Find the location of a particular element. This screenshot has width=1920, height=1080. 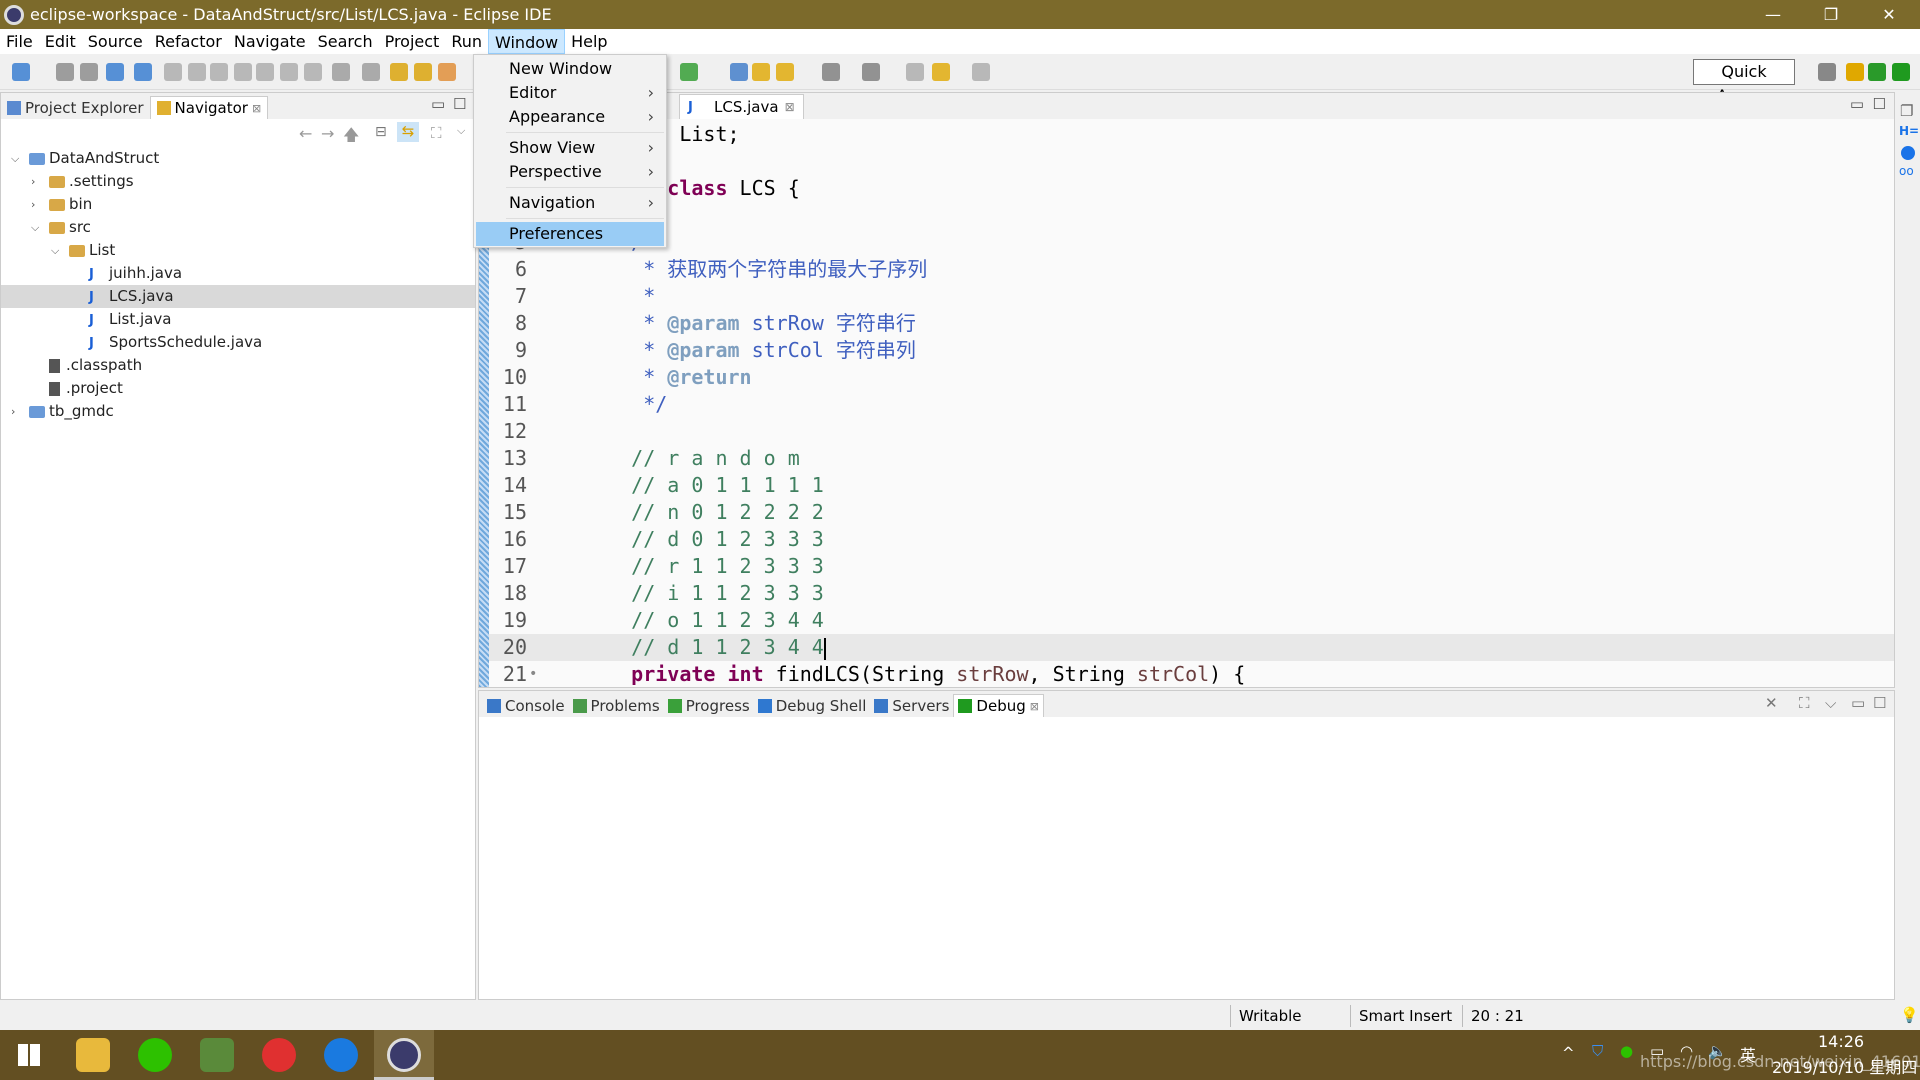

menu-source: Source is located at coordinates (115, 41).